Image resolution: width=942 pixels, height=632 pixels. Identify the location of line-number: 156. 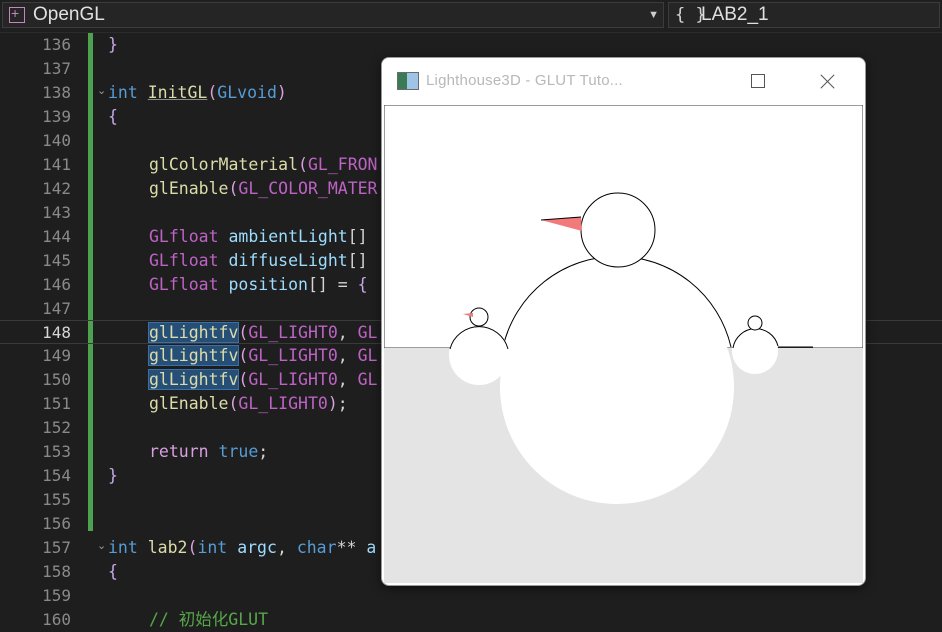
(56, 523).